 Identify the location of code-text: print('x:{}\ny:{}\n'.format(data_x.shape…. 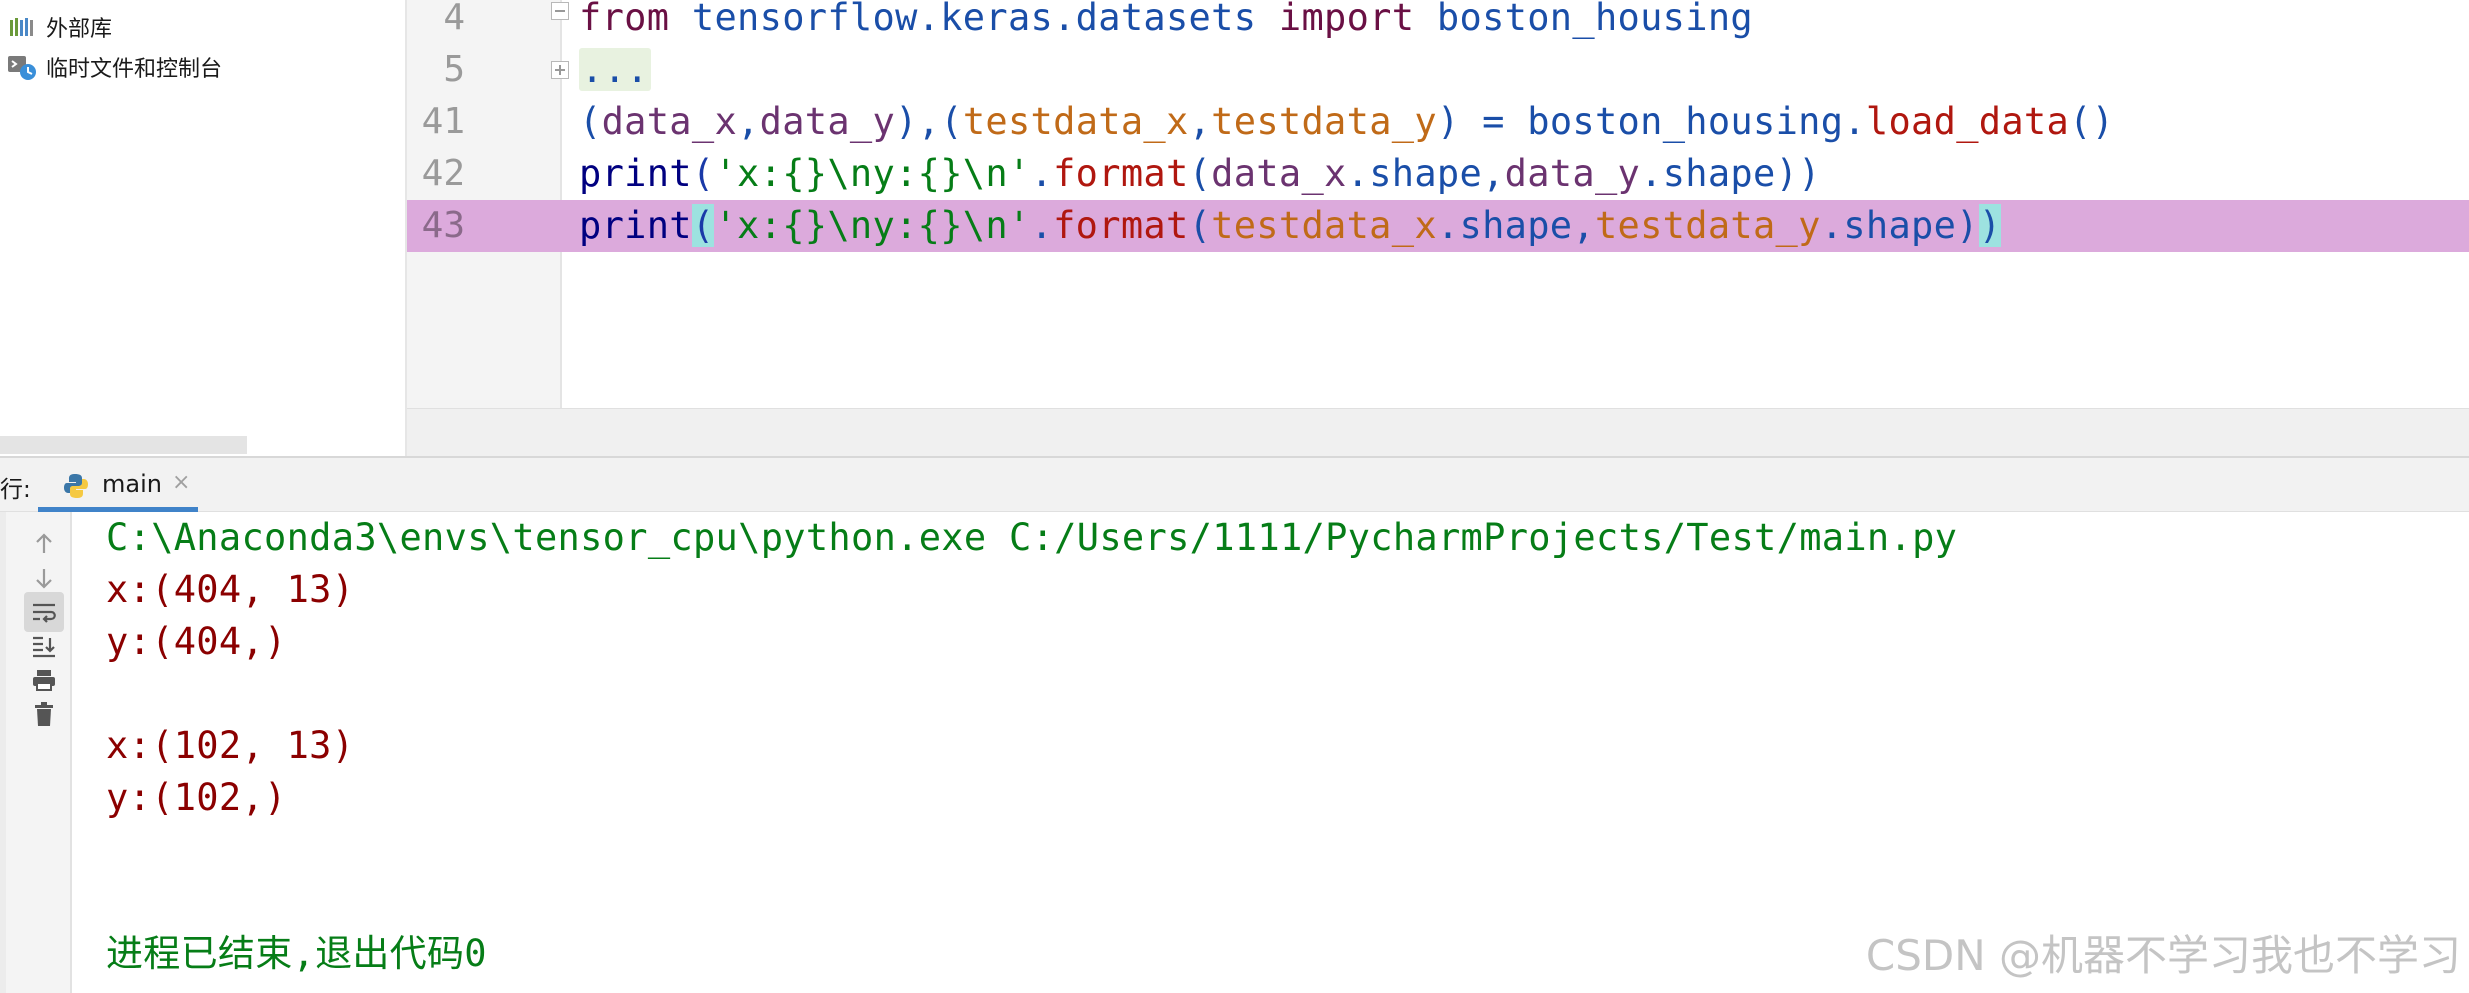
(1200, 173).